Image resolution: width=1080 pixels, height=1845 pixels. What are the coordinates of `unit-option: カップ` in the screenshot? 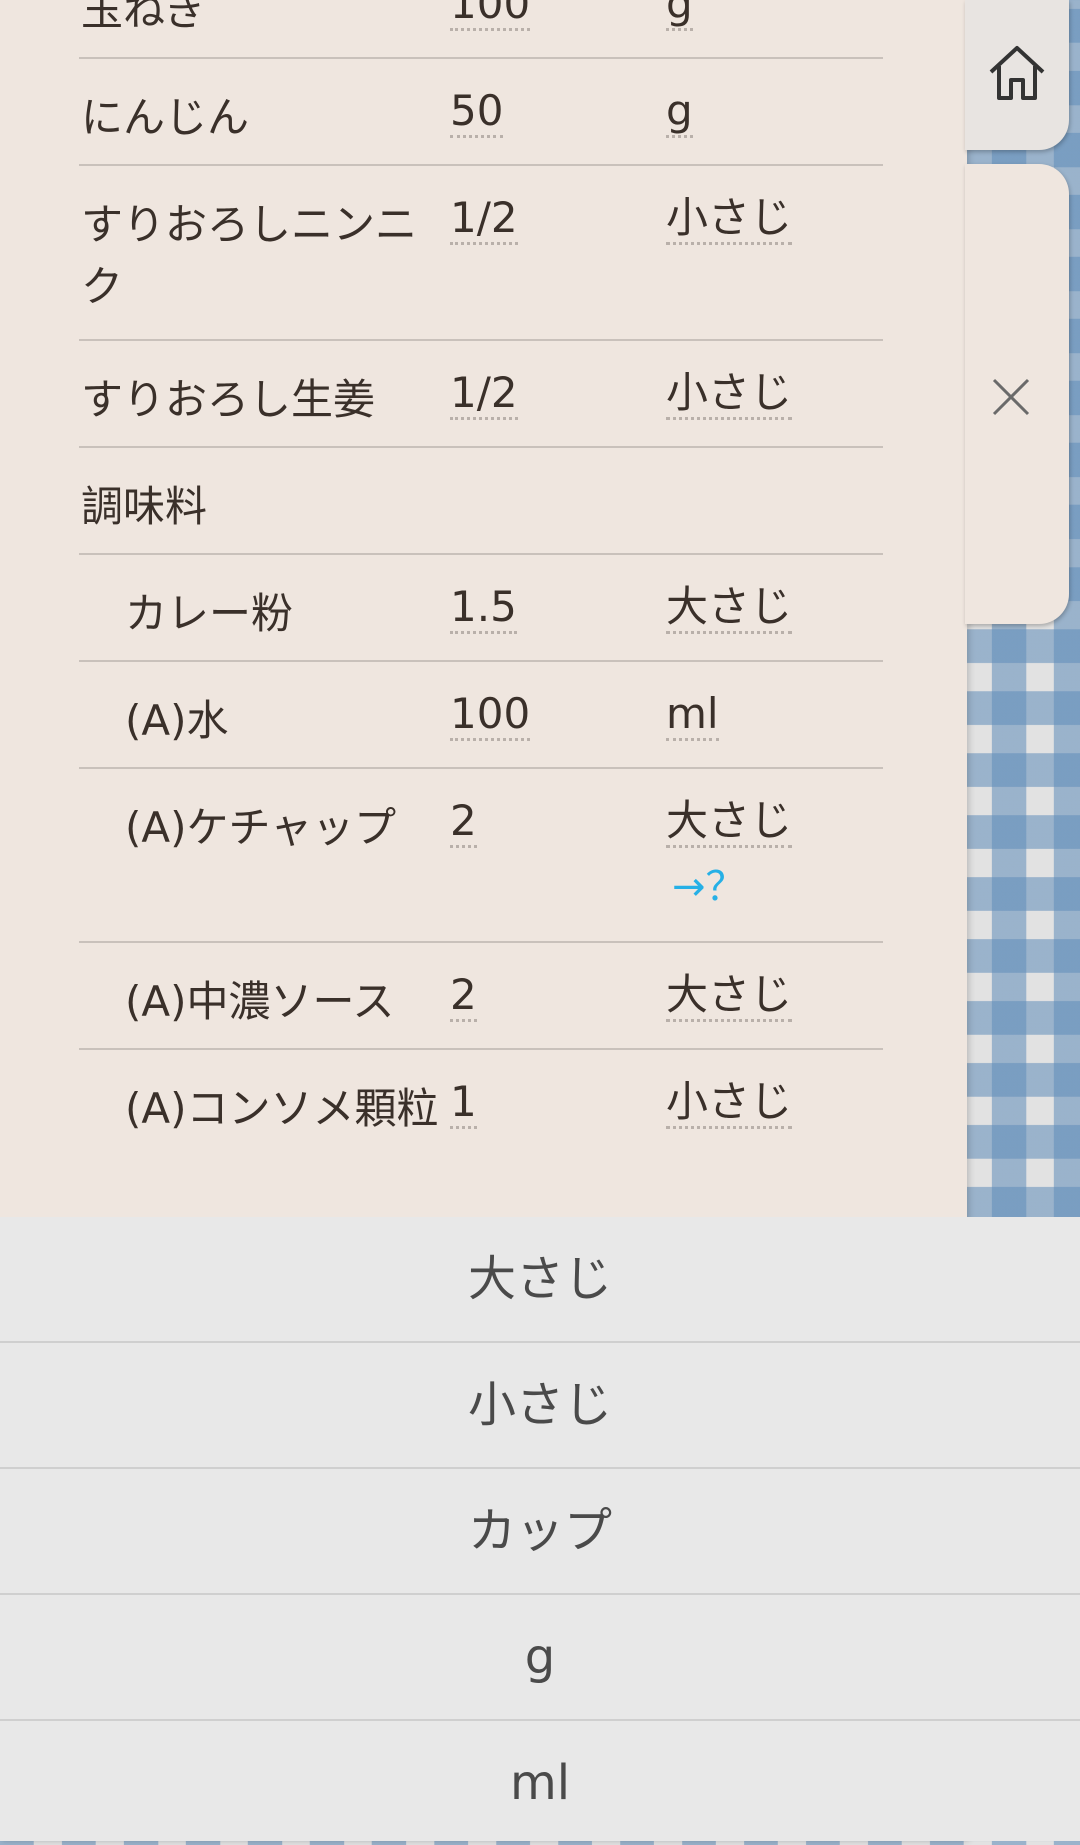 It's located at (540, 1532).